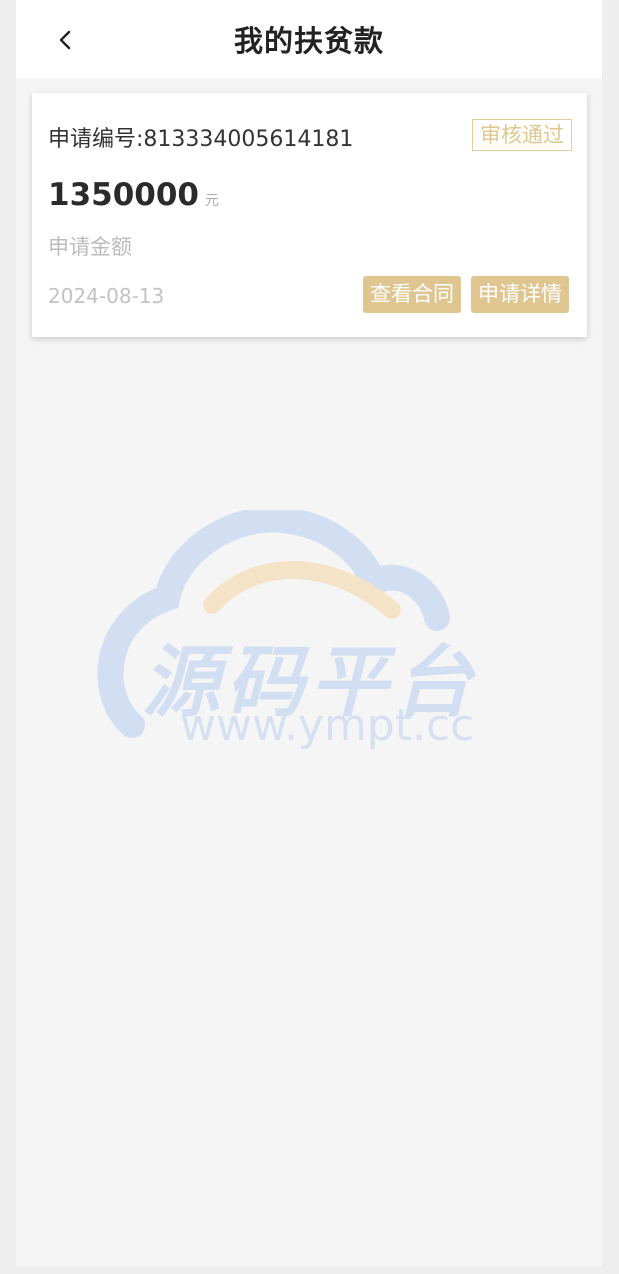  Describe the element at coordinates (248, 139) in the screenshot. I see `application-number-value: 813334005614181` at that location.